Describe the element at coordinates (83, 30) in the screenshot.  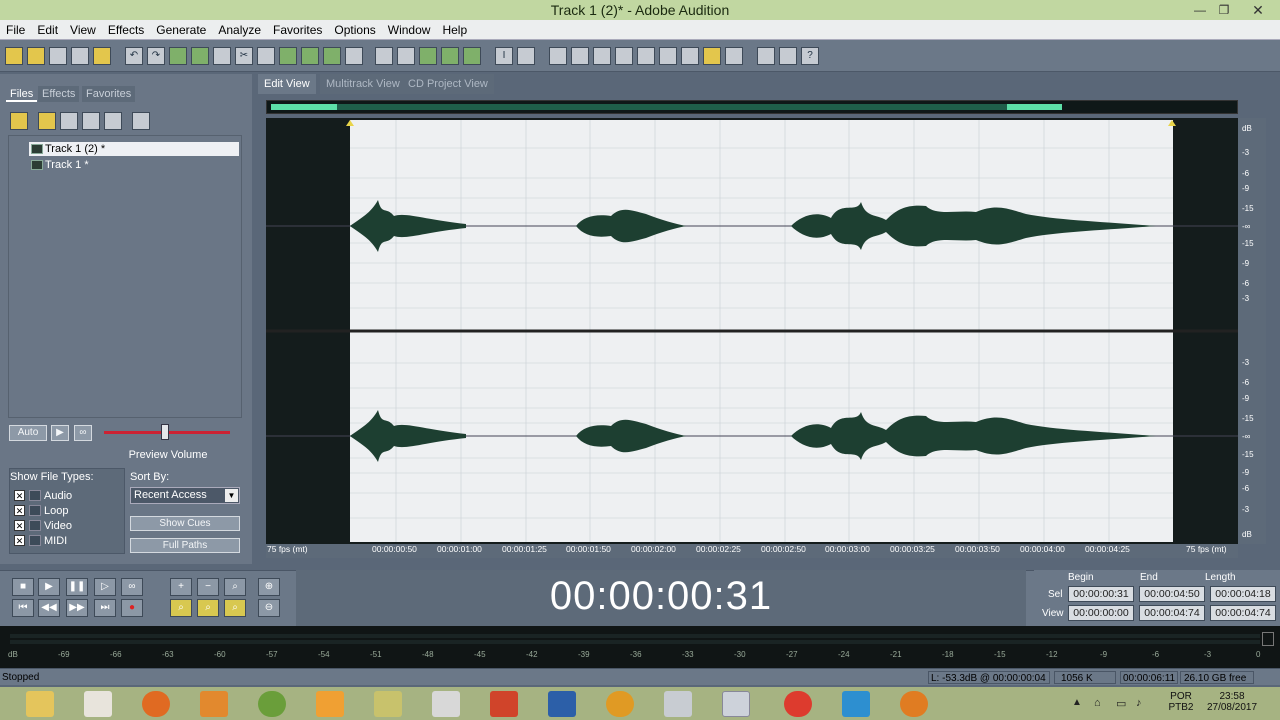
I see `menu-view: View` at that location.